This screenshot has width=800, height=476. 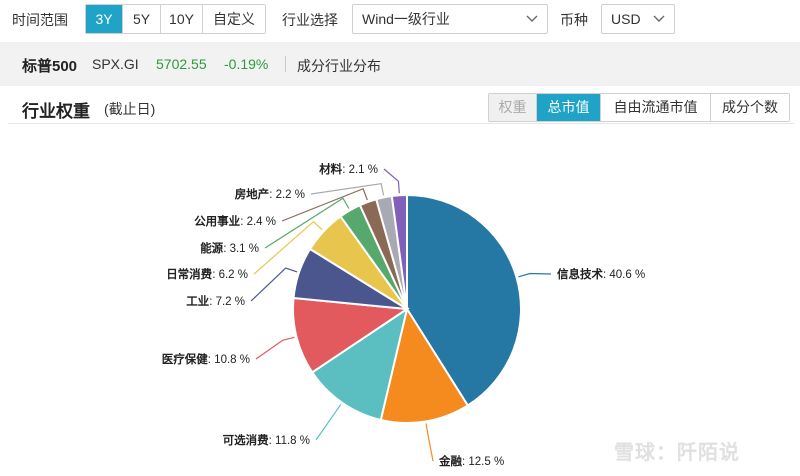 What do you see at coordinates (40, 20) in the screenshot?
I see `time-range-label: 时间范围` at bounding box center [40, 20].